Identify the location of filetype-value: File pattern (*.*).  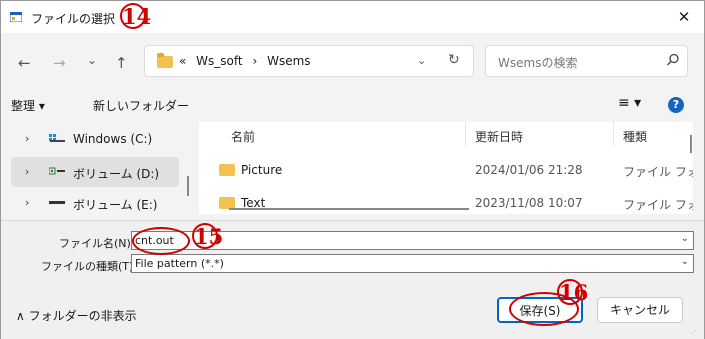
(179, 263).